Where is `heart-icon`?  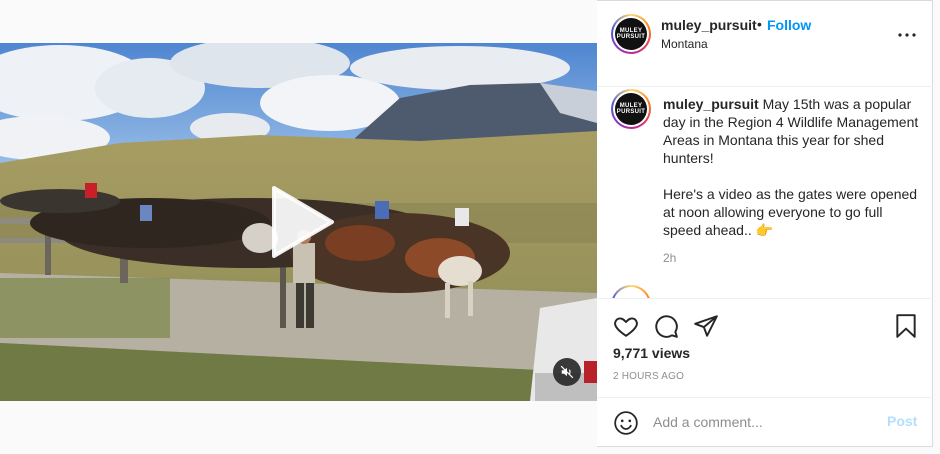 heart-icon is located at coordinates (626, 326).